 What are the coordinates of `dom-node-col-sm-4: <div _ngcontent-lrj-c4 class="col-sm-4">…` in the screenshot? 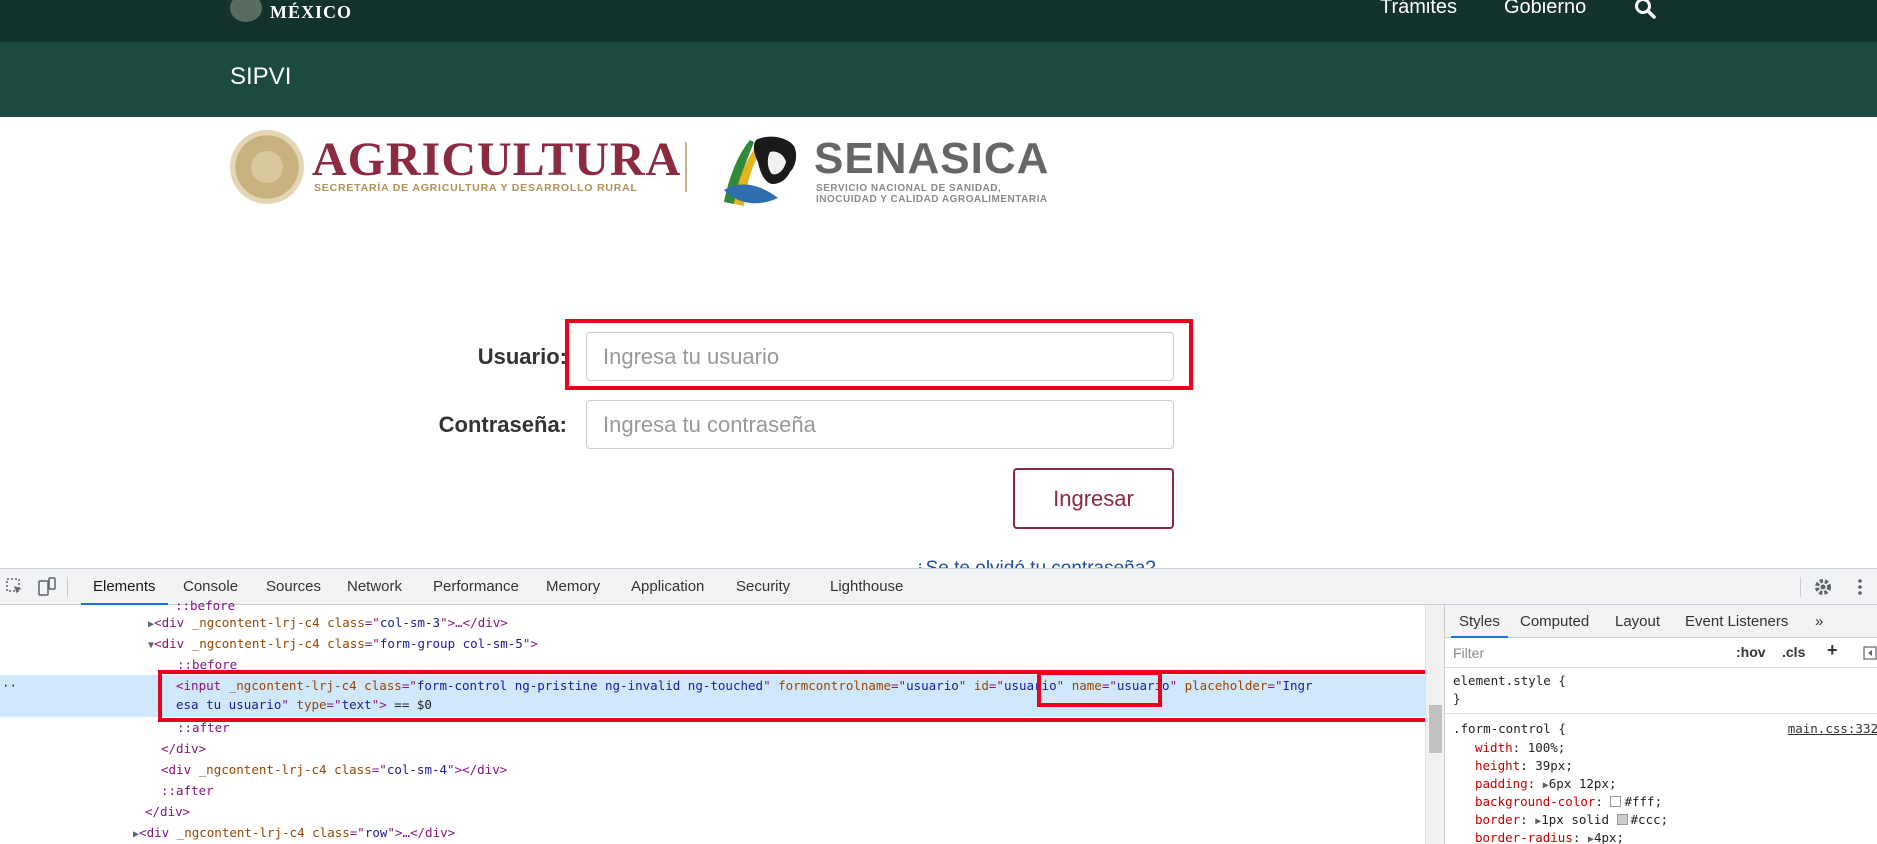 It's located at (334, 769).